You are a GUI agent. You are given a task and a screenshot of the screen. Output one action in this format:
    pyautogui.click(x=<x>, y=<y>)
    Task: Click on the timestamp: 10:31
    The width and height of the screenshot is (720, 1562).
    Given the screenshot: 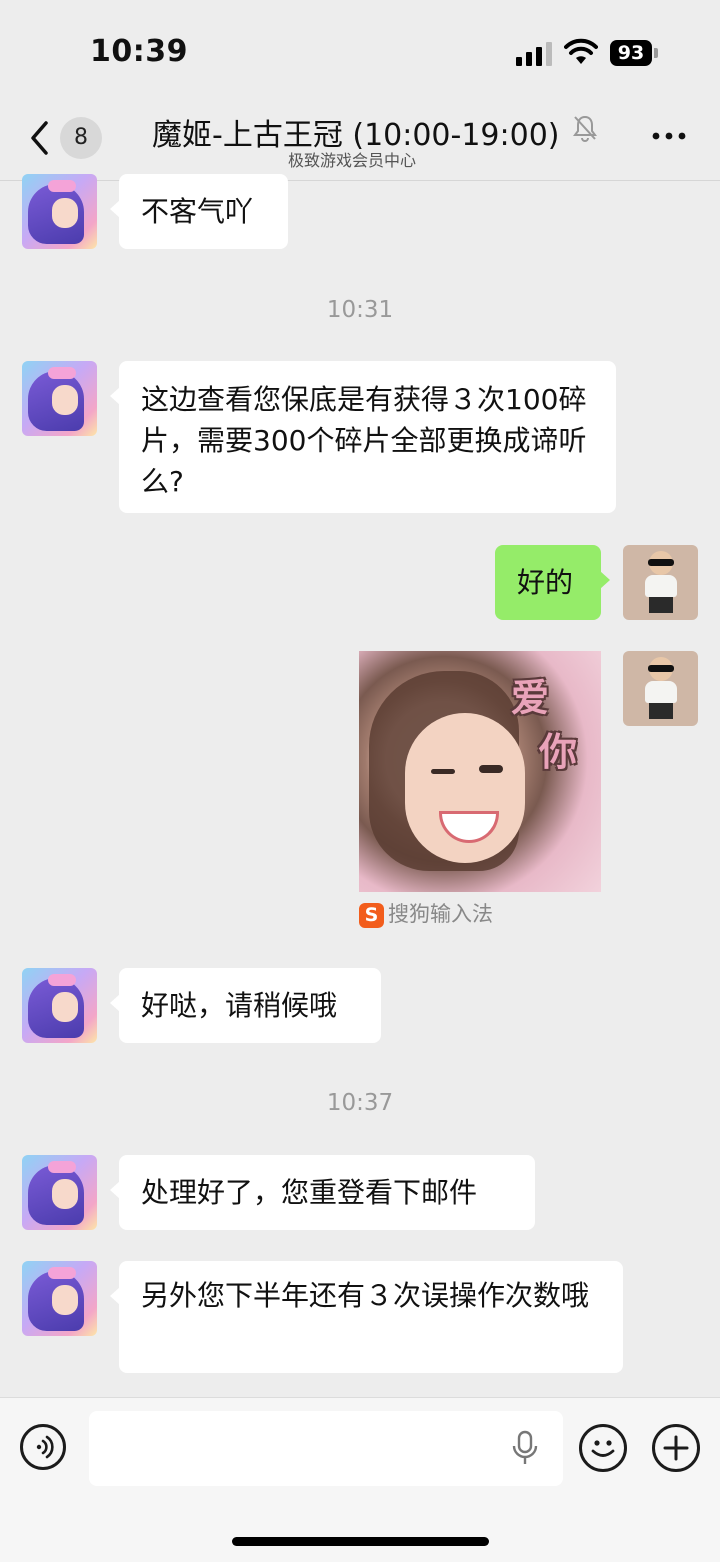 What is the action you would take?
    pyautogui.click(x=360, y=310)
    